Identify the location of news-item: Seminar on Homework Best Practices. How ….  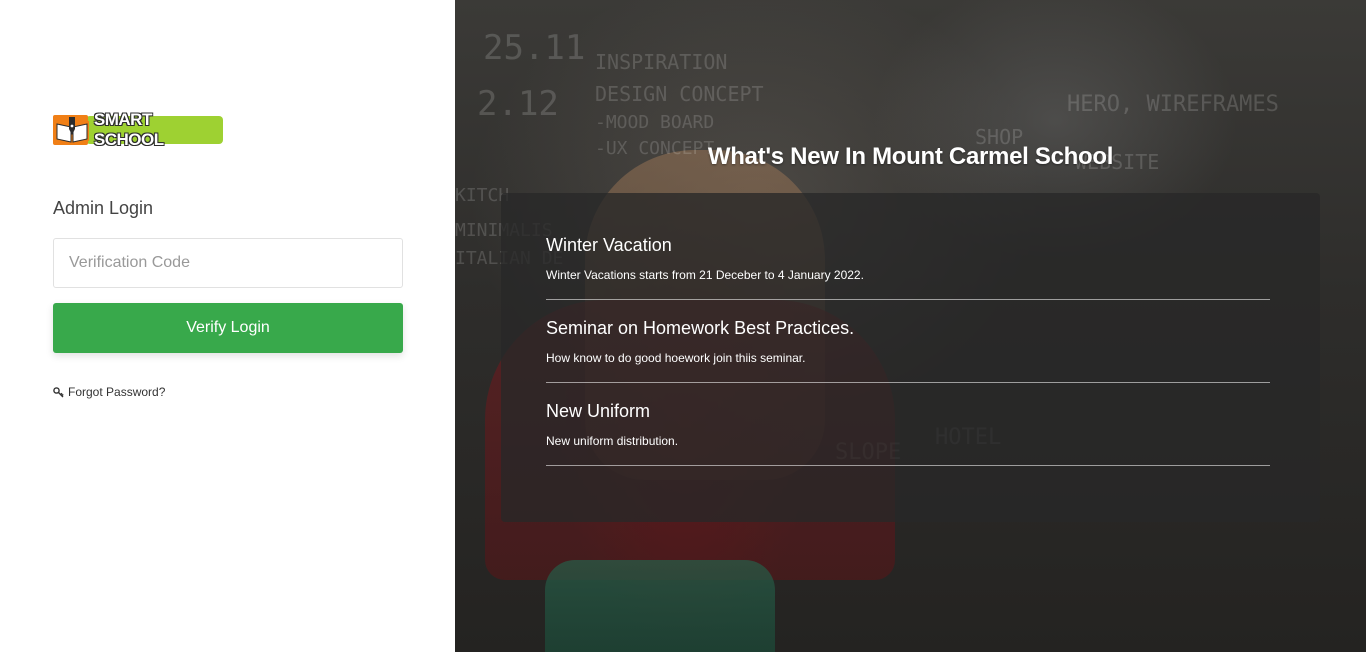
(908, 341).